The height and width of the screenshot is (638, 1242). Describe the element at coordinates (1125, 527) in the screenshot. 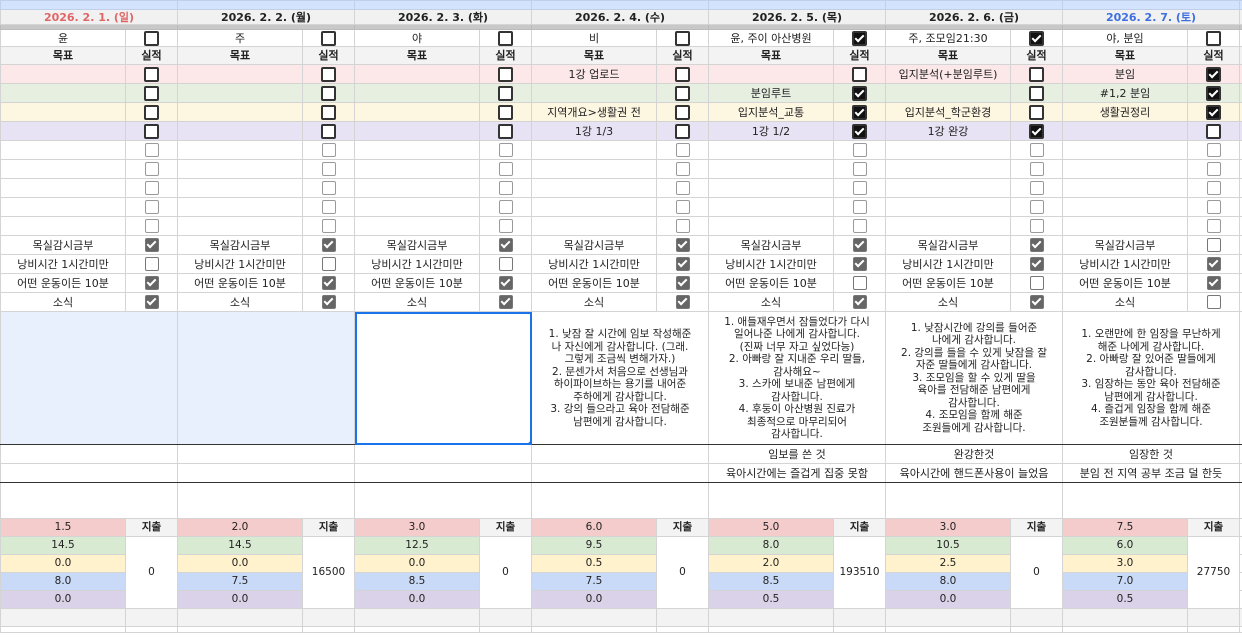

I see `stat-value: 7.5` at that location.